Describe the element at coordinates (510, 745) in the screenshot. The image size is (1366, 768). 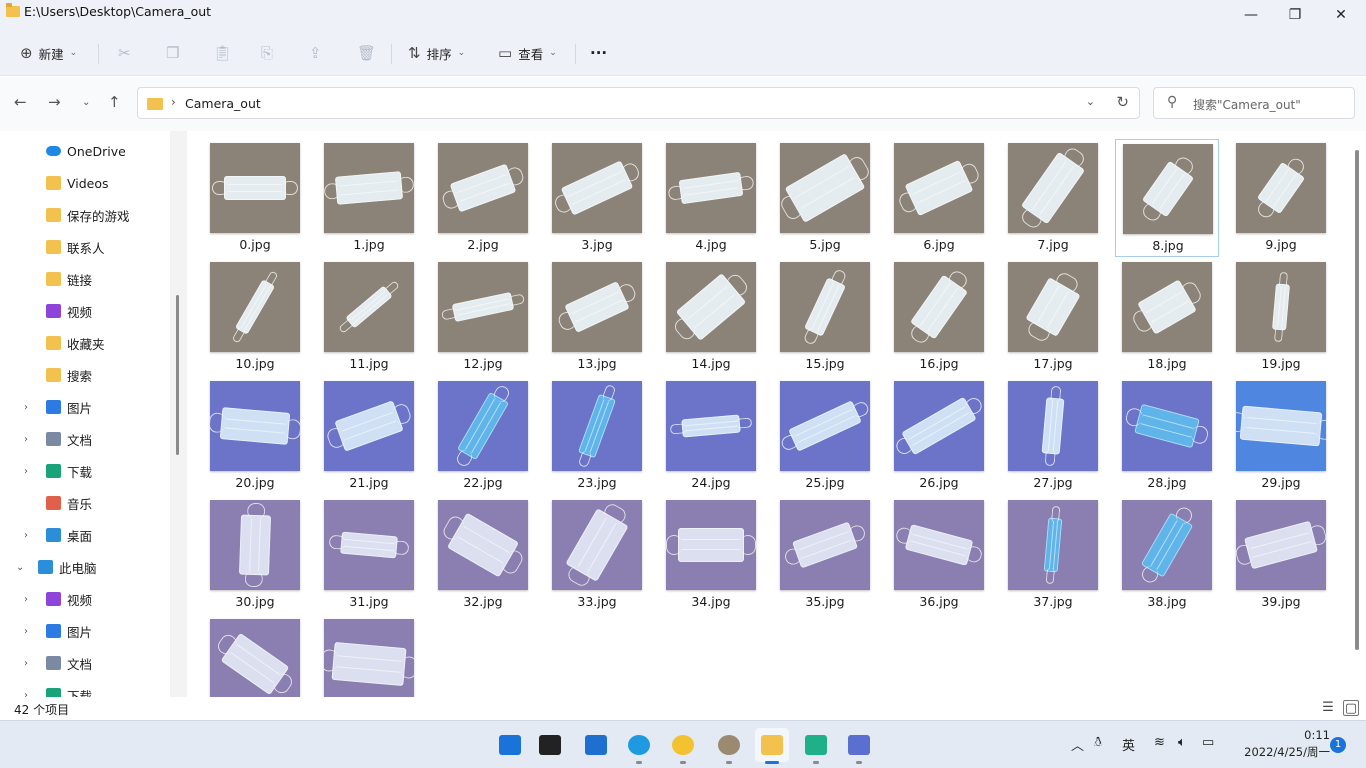
I see `start-icon` at that location.